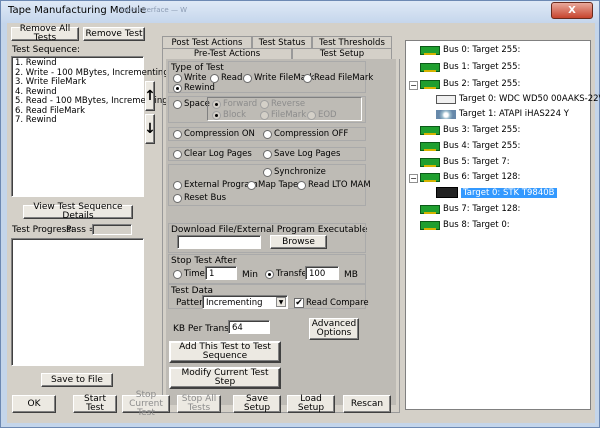 The image size is (600, 428). I want to click on radio-read-filemark: Read FileMark, so click(338, 78).